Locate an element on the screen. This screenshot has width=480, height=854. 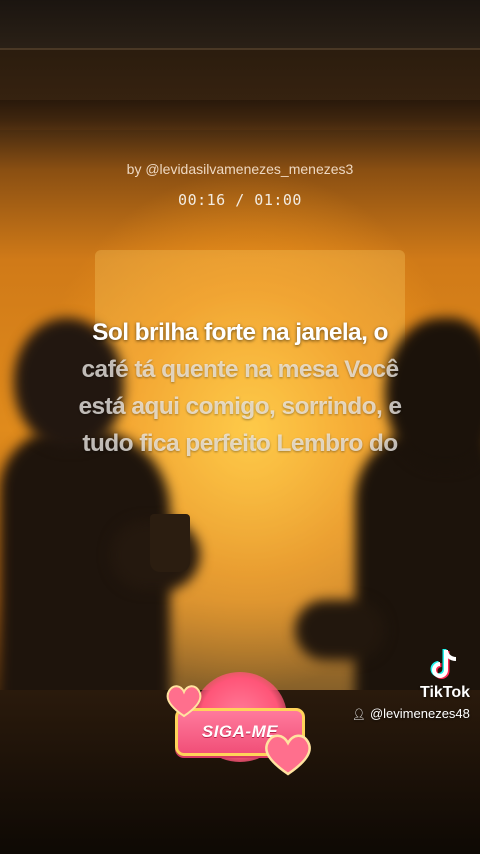
coffee-cup is located at coordinates (170, 543).